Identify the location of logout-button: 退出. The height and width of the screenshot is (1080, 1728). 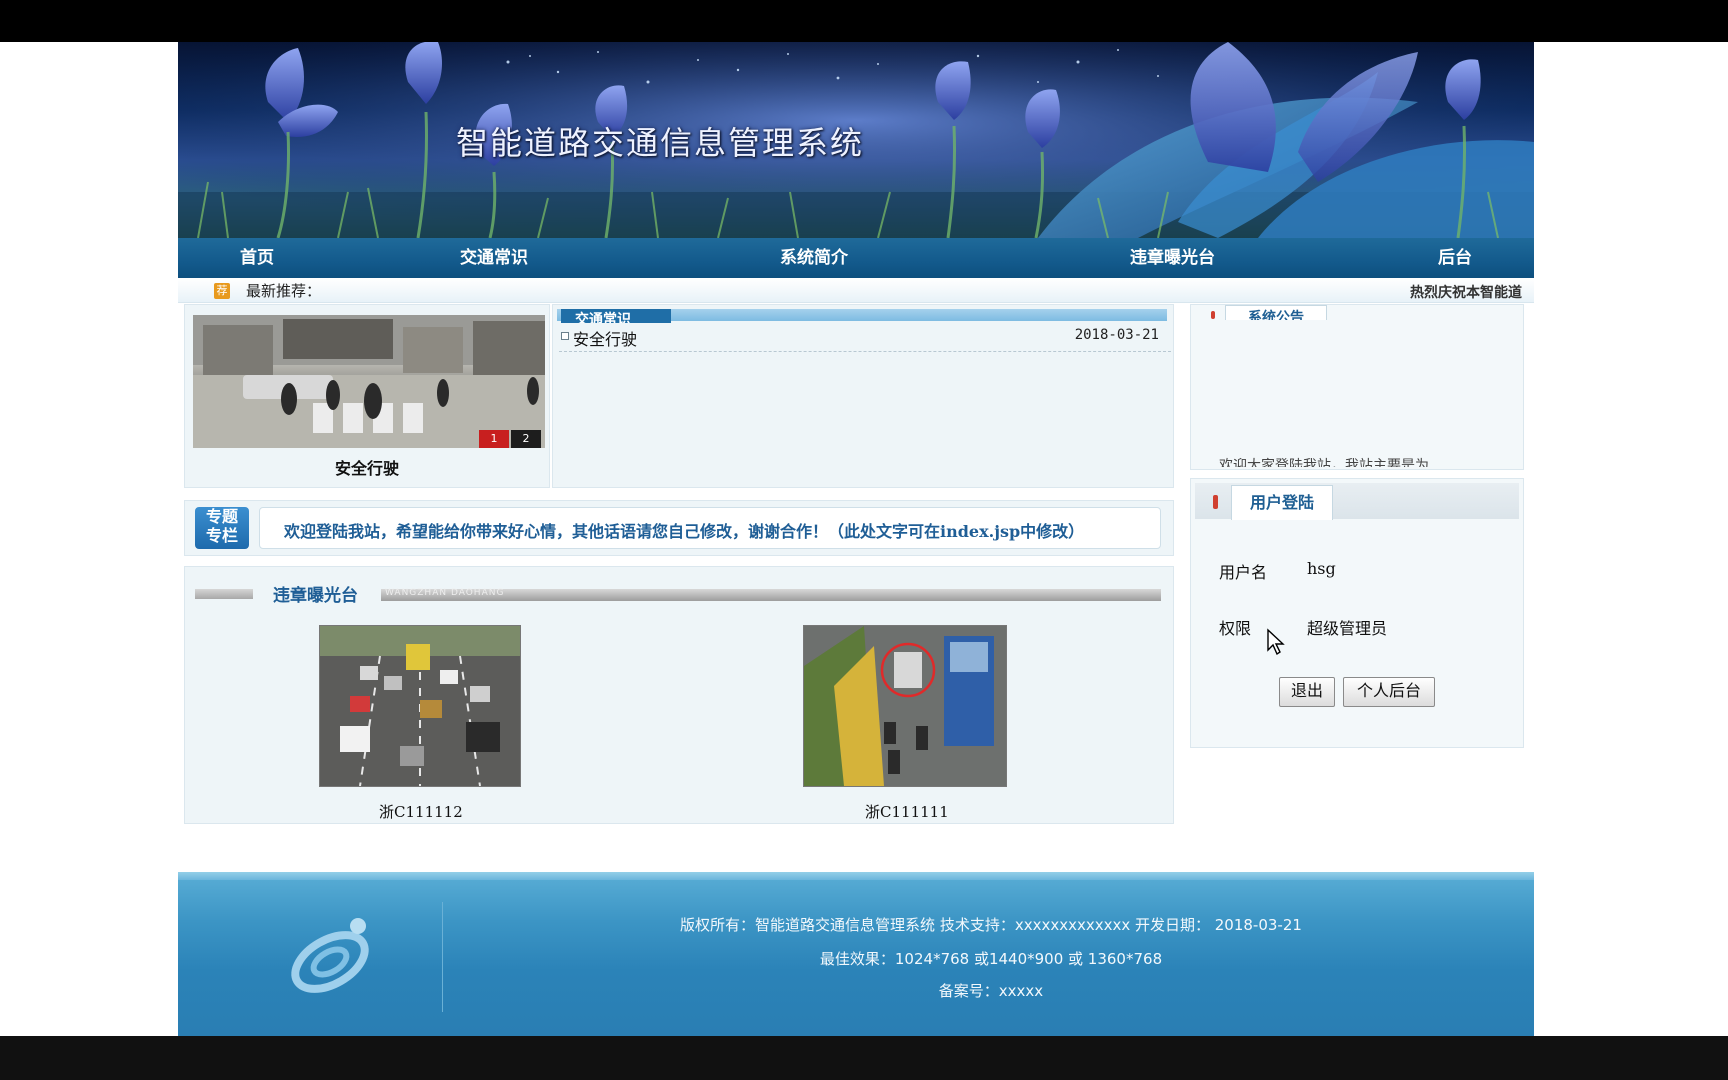
(1307, 692).